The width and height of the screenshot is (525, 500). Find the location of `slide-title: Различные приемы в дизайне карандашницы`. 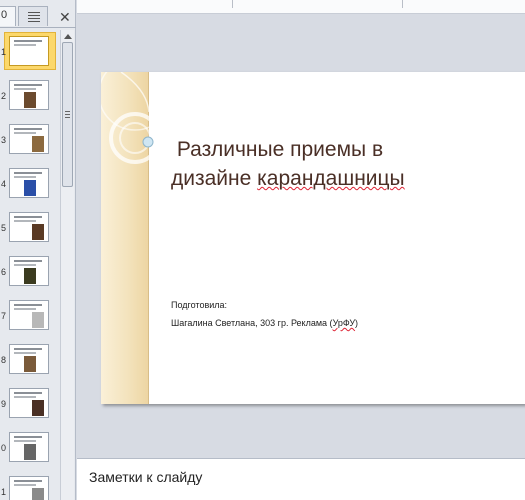

slide-title: Различные приемы в дизайне карандашницы is located at coordinates (331, 164).